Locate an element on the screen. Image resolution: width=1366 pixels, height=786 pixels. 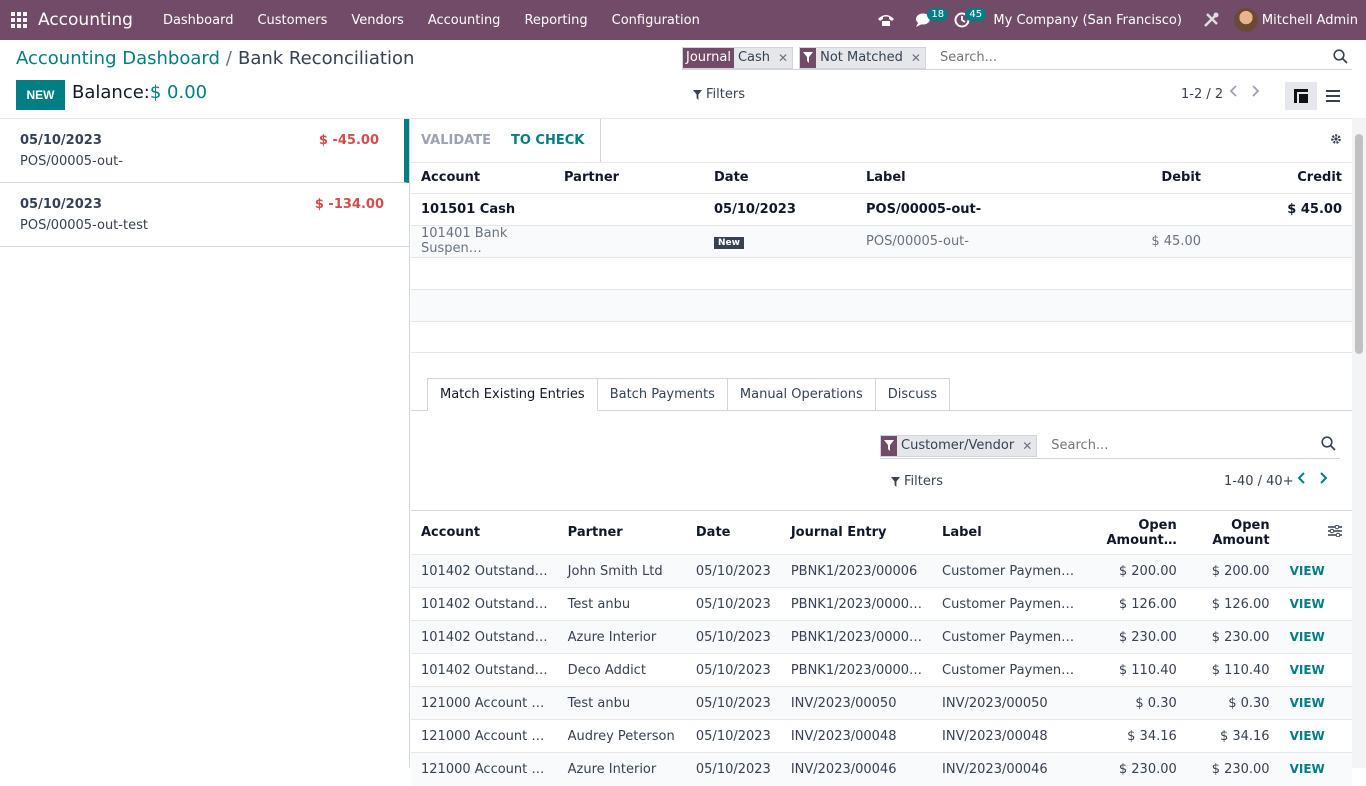
facet-value: Not Matched is located at coordinates (861, 57).